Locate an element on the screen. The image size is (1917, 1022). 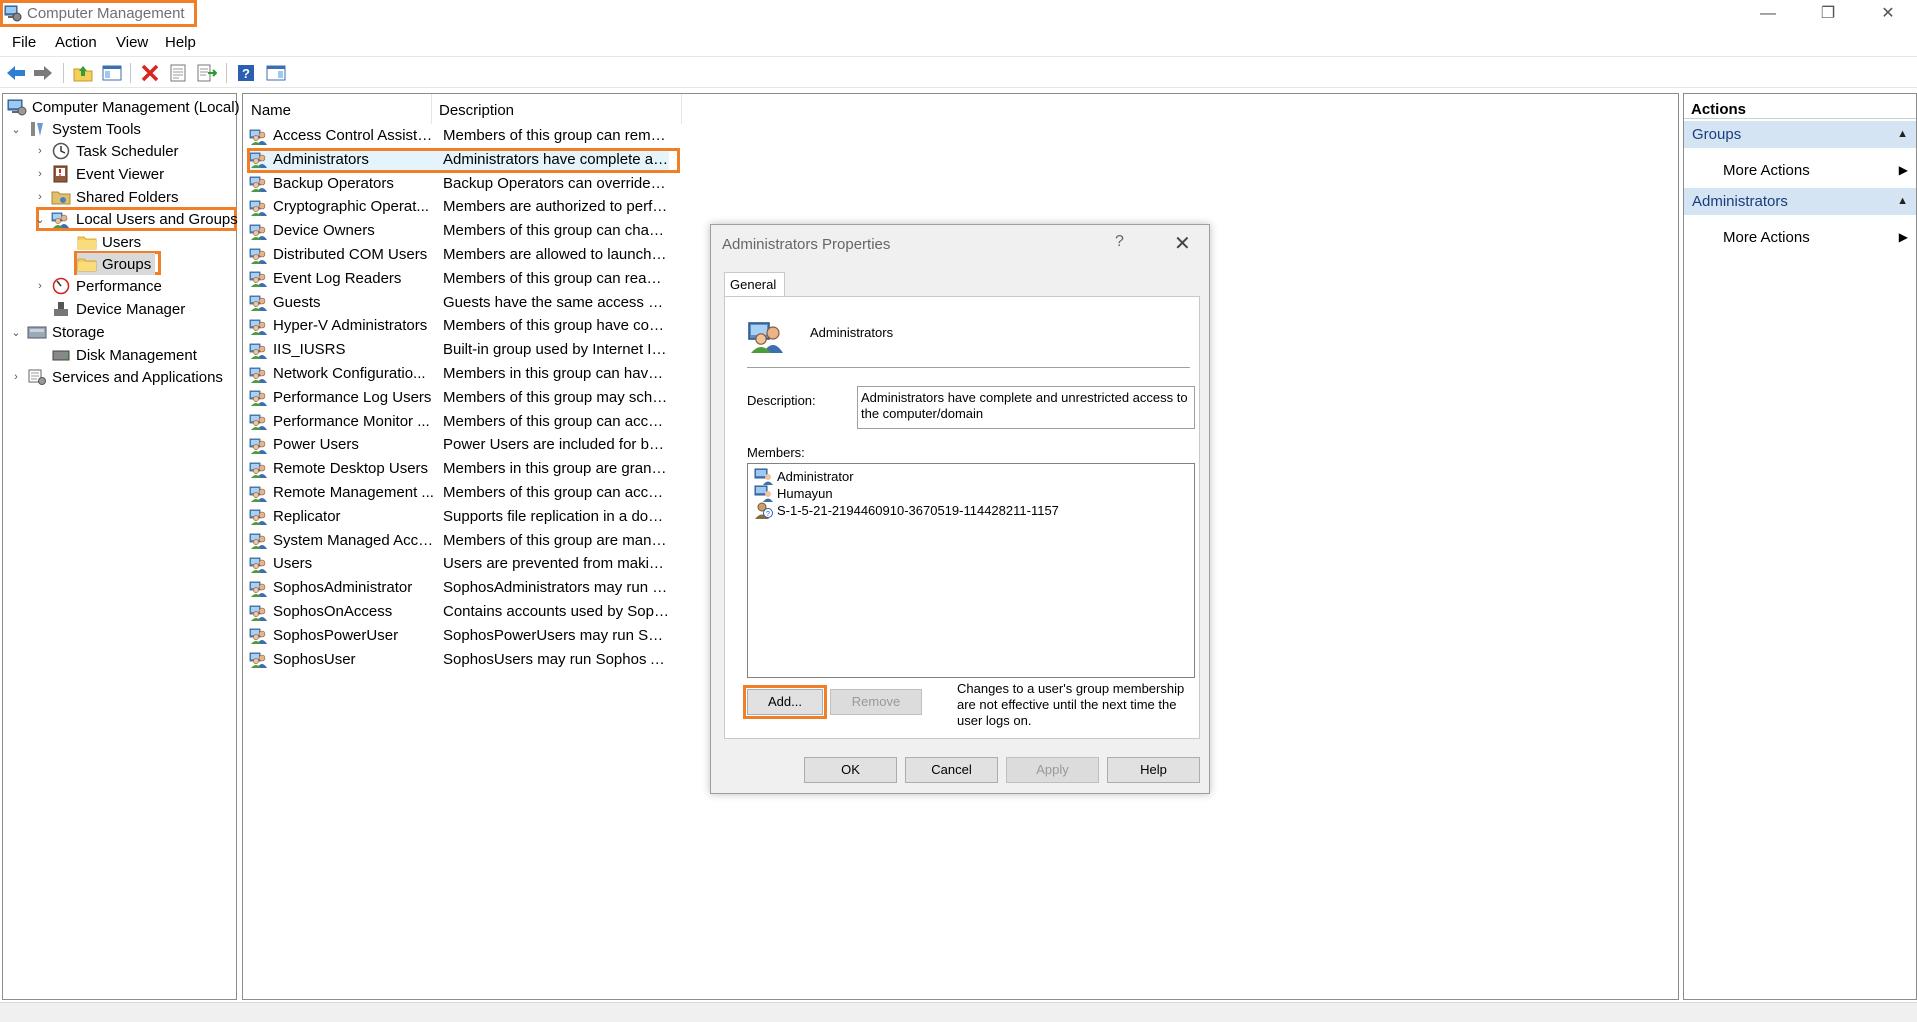
actions-section-groups: Groups ▲ is located at coordinates (1800, 134).